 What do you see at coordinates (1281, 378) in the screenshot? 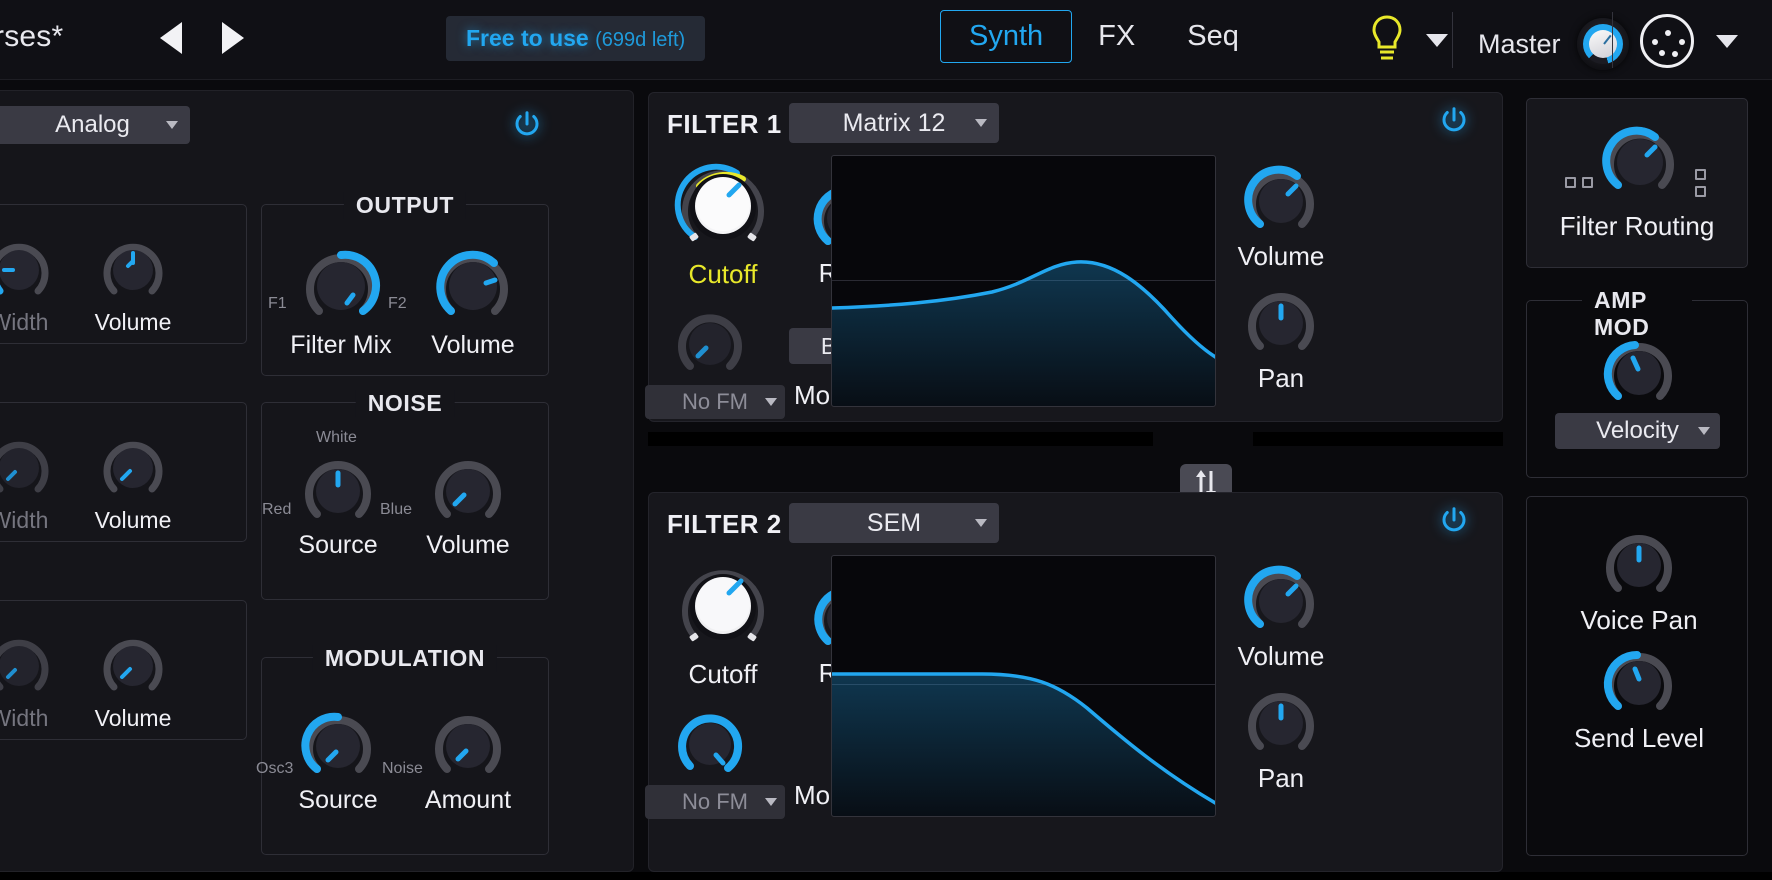
I see `filter-1-pan-label: Pan` at bounding box center [1281, 378].